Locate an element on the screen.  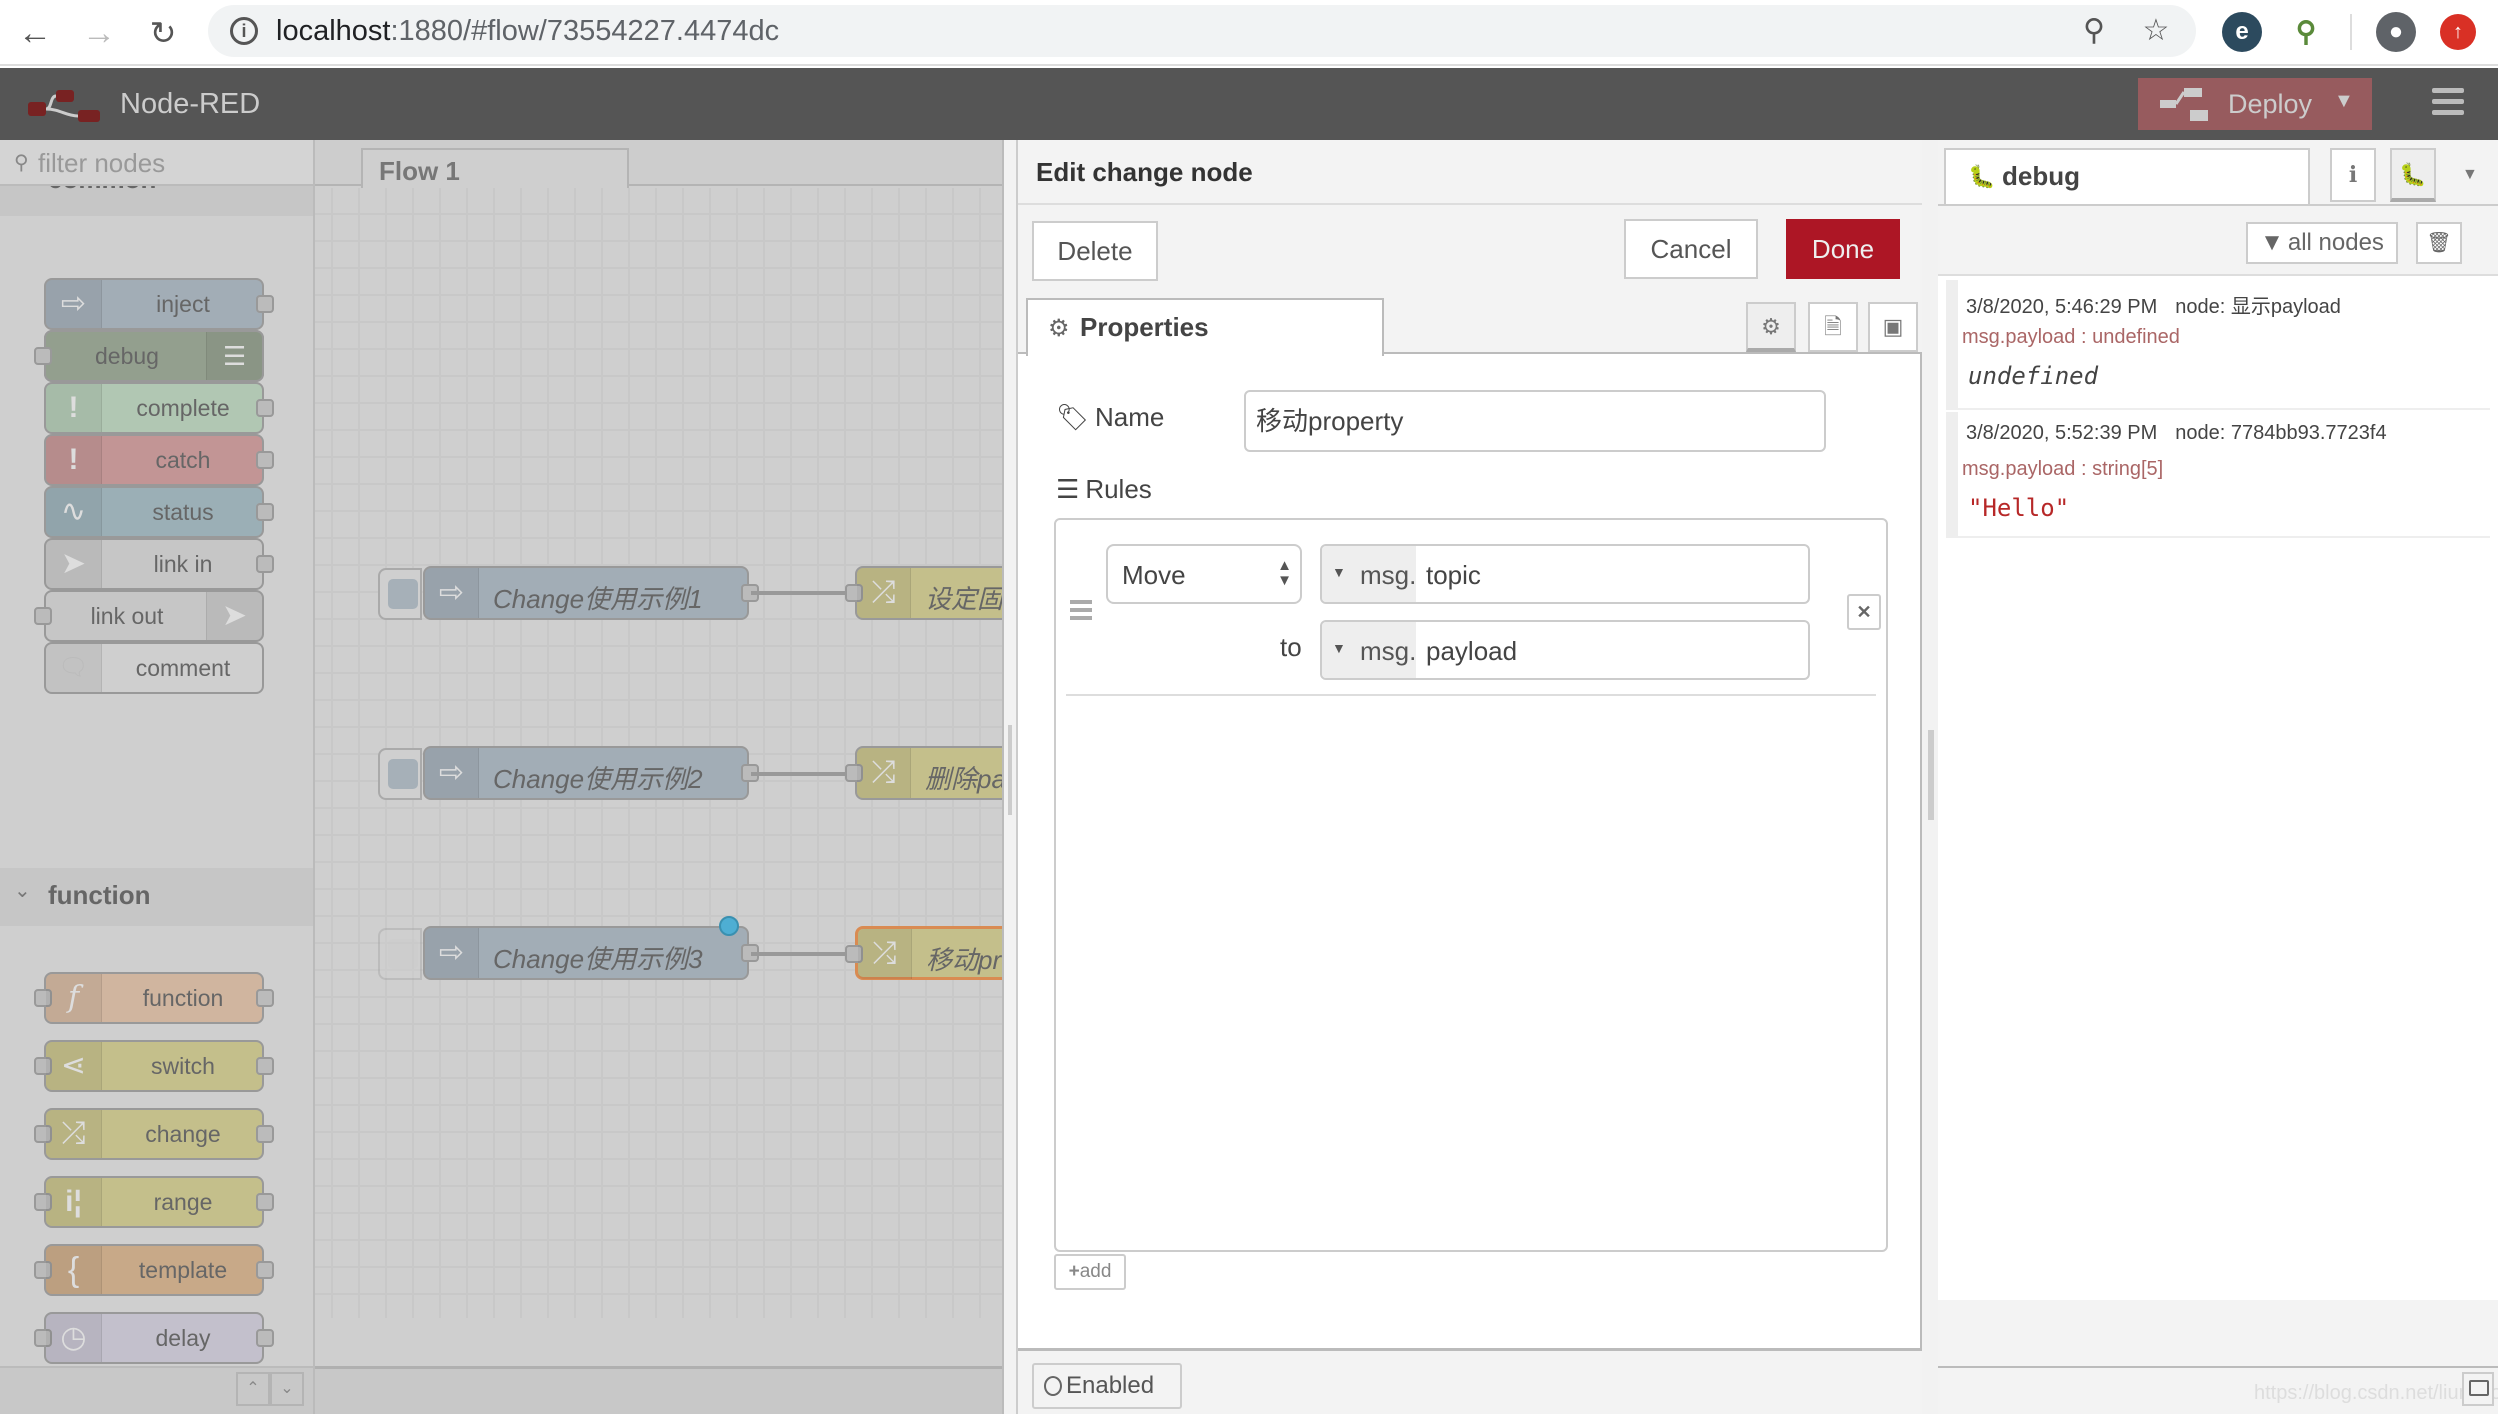
deploy-menu-caret-icon: ▼ is located at coordinates (2344, 101).